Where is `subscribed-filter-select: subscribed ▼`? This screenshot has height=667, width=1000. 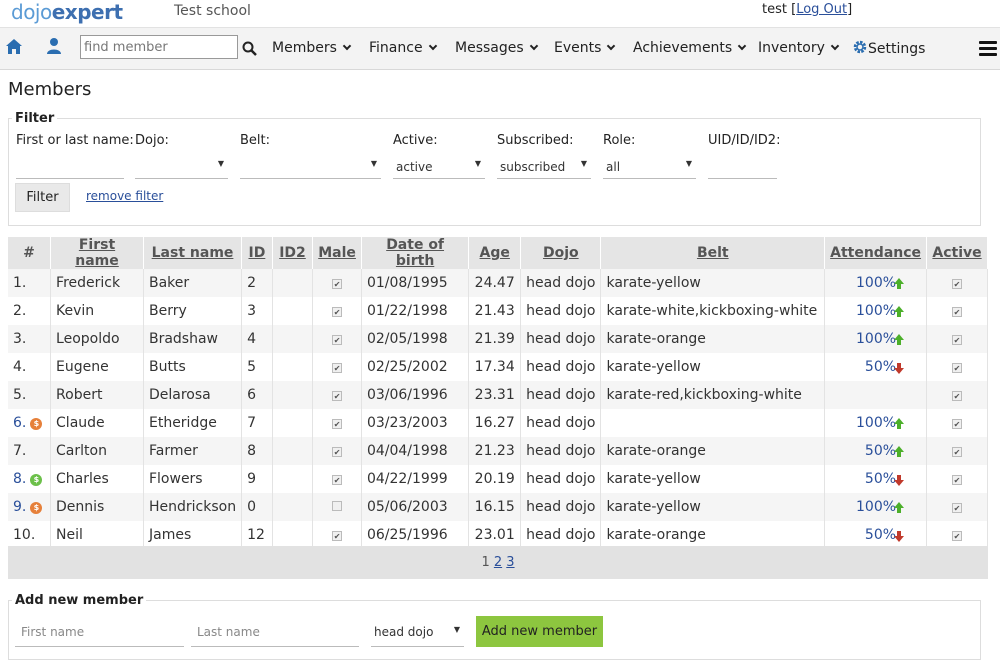
subscribed-filter-select: subscribed ▼ is located at coordinates (544, 167).